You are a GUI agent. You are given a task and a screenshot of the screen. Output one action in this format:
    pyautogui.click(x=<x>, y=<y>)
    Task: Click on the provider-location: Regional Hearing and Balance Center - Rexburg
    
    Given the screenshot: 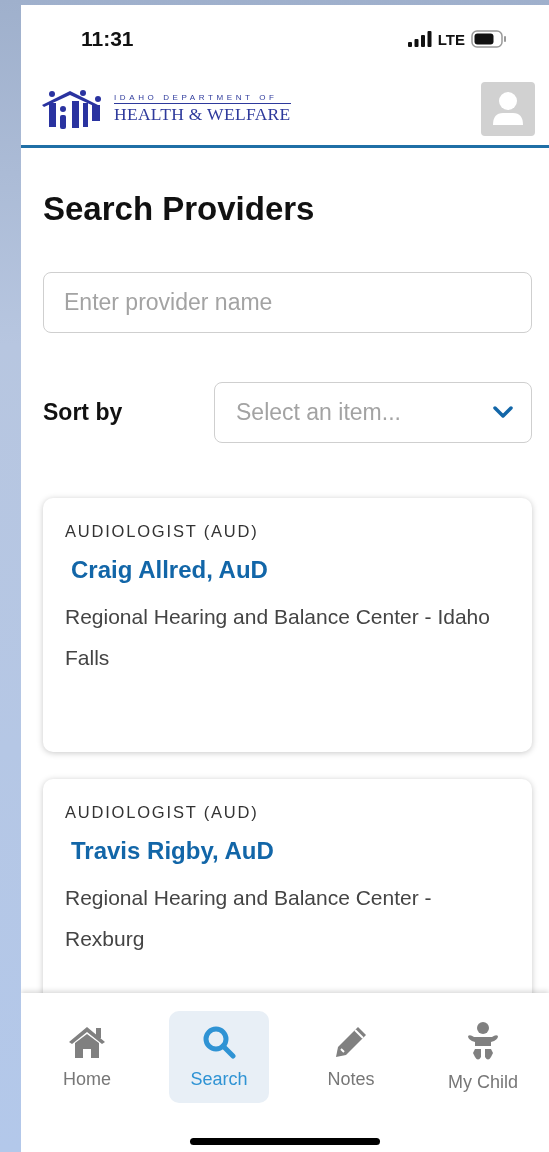 What is the action you would take?
    pyautogui.click(x=249, y=918)
    